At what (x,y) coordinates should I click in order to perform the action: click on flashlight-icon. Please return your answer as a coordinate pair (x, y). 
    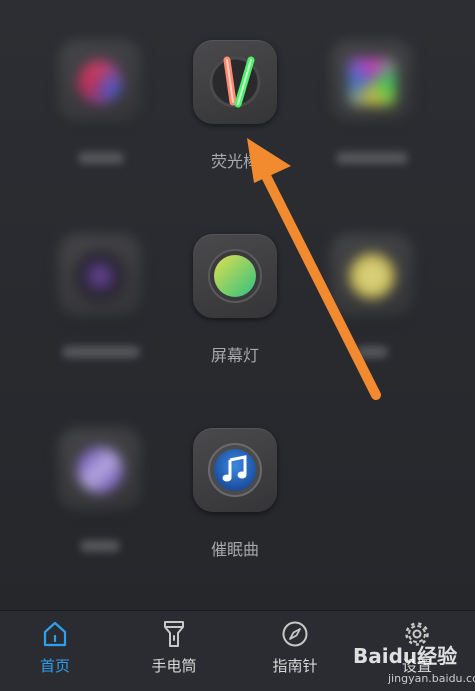
    Looking at the image, I should click on (174, 634).